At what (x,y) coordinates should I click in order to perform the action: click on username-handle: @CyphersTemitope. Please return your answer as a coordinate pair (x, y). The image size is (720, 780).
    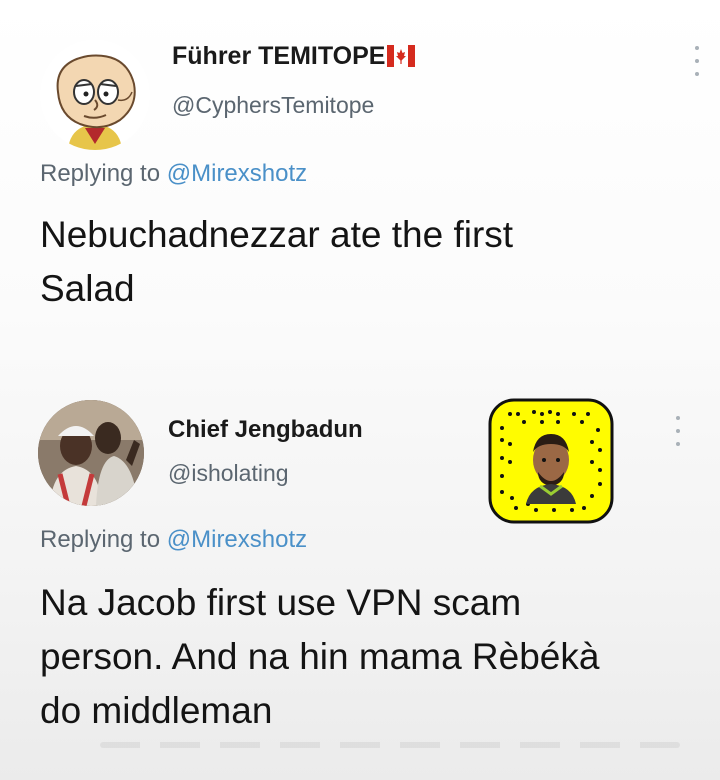
    Looking at the image, I should click on (273, 105).